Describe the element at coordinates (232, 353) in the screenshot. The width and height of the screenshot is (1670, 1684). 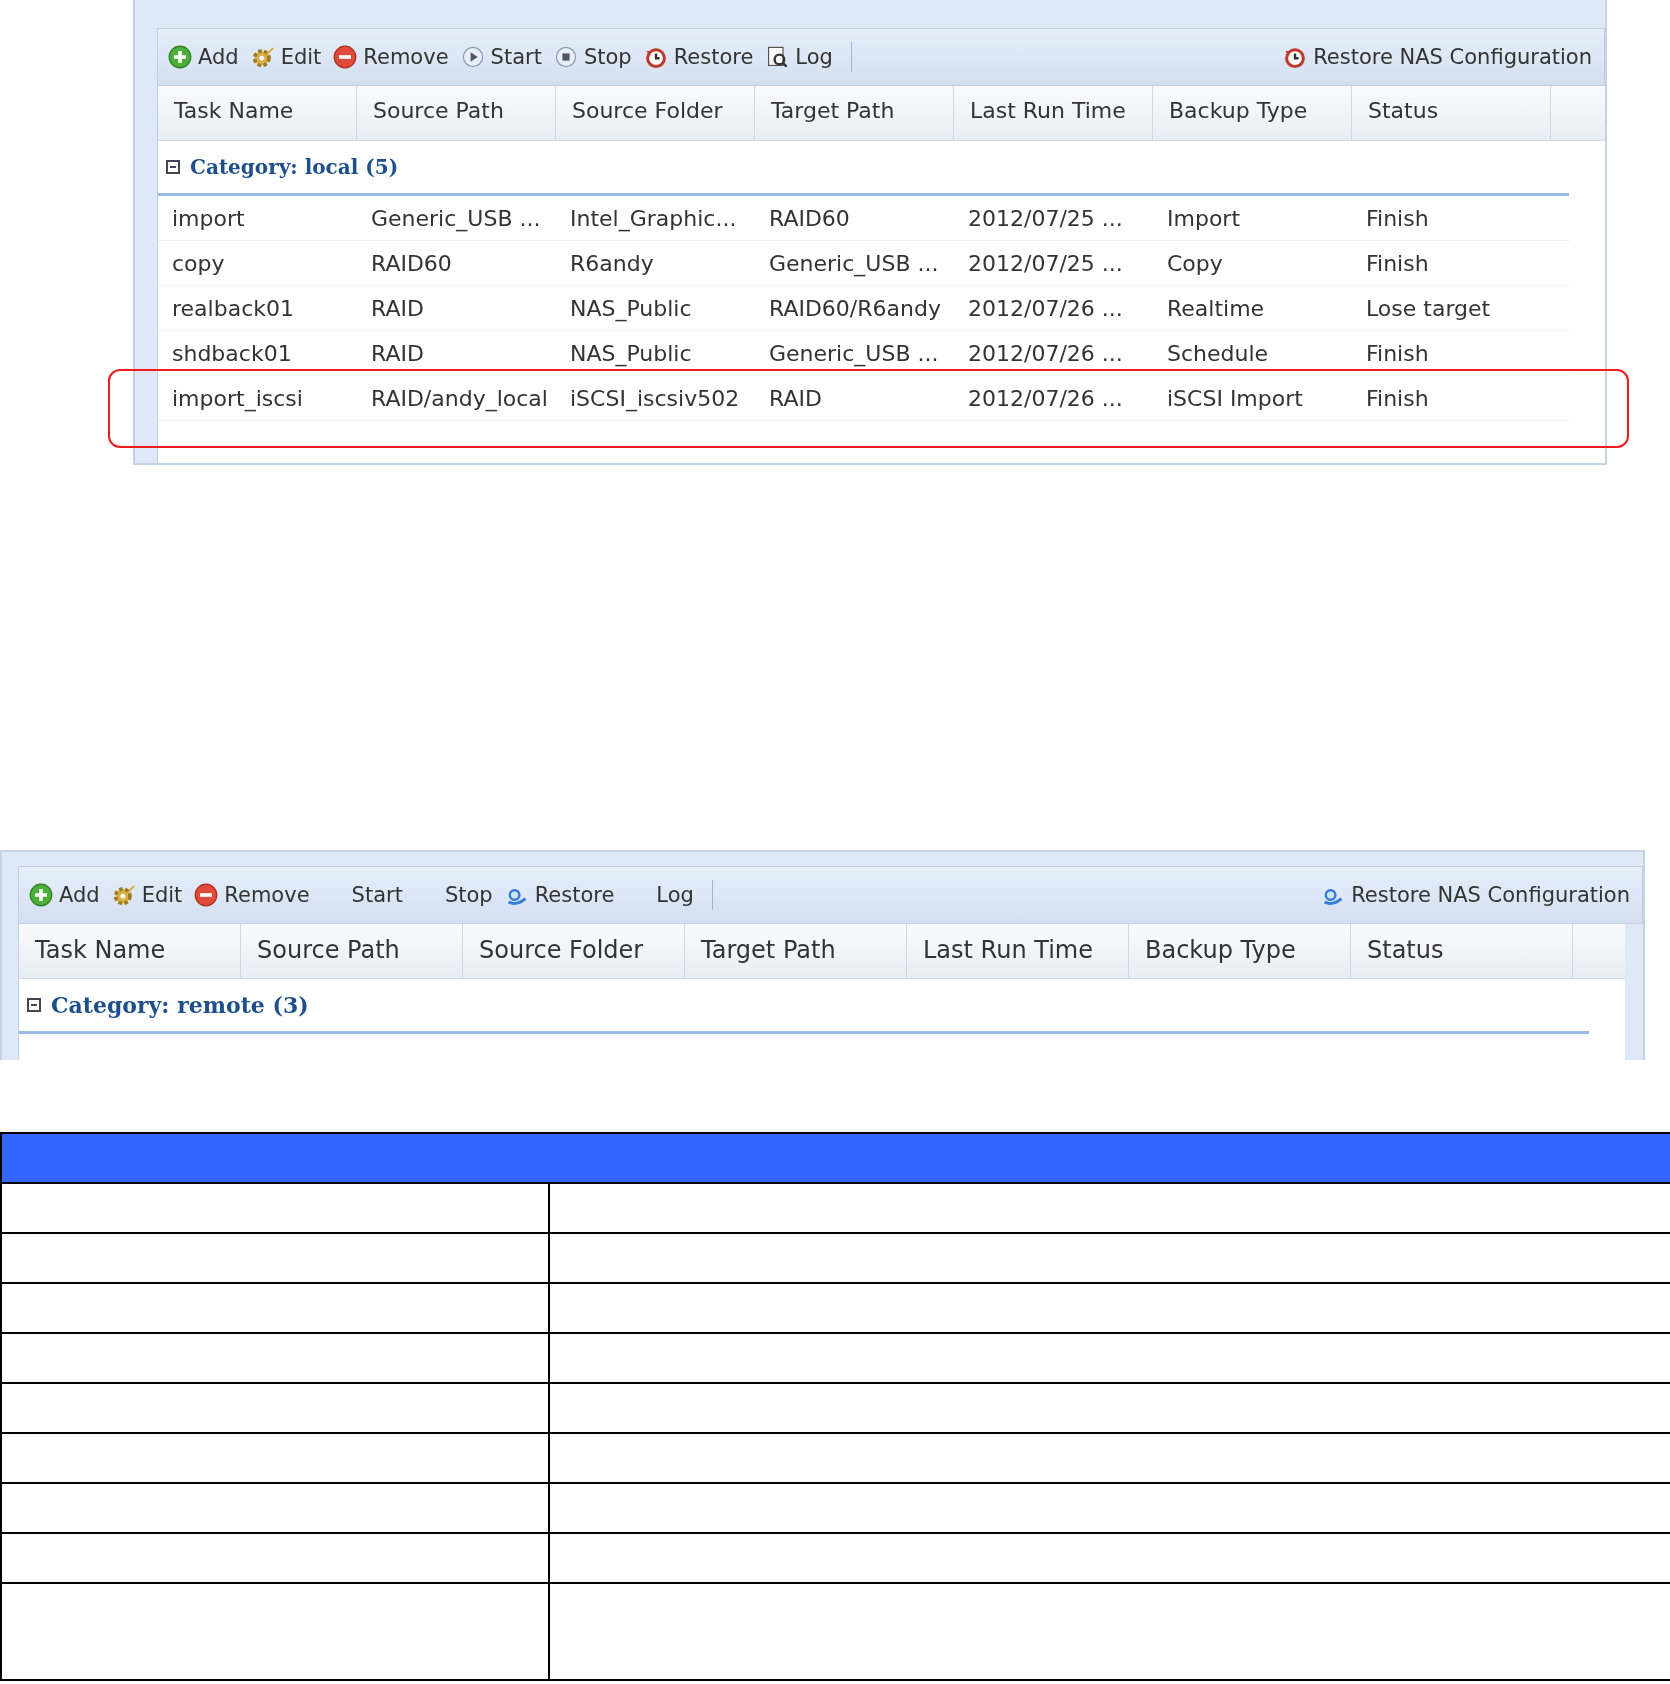
I see `table-cell-text: shdback01` at that location.